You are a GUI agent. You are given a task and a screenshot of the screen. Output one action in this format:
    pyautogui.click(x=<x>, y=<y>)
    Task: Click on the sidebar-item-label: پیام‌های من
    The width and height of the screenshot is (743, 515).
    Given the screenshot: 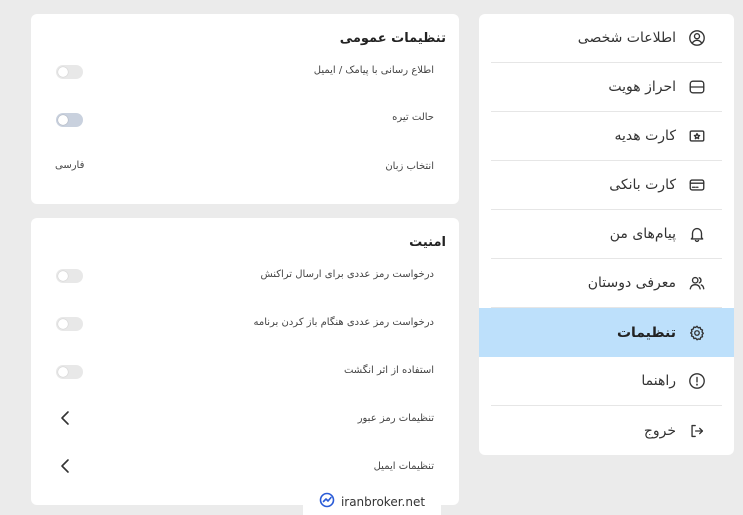 What is the action you would take?
    pyautogui.click(x=642, y=234)
    